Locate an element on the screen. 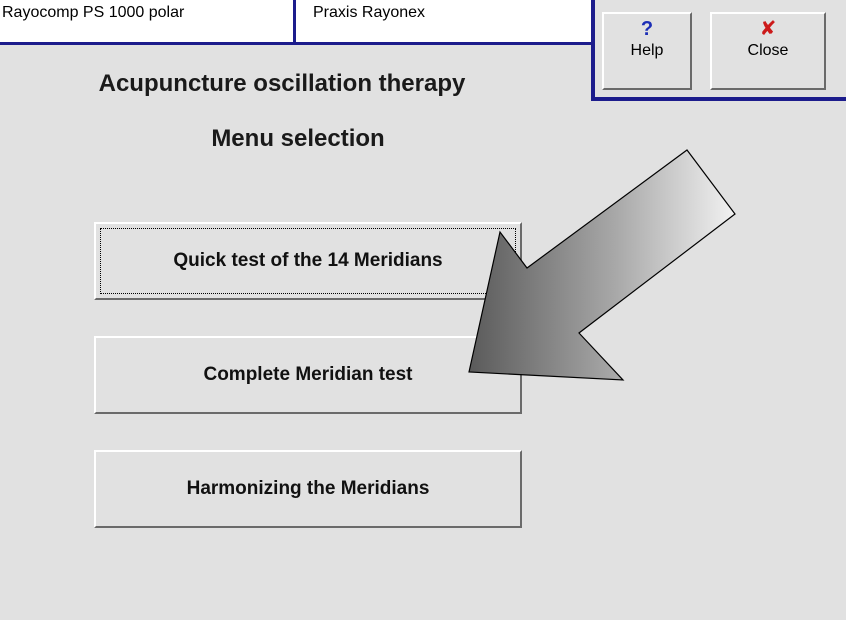  page-title: Acupuncture oscillation therapy is located at coordinates (282, 83).